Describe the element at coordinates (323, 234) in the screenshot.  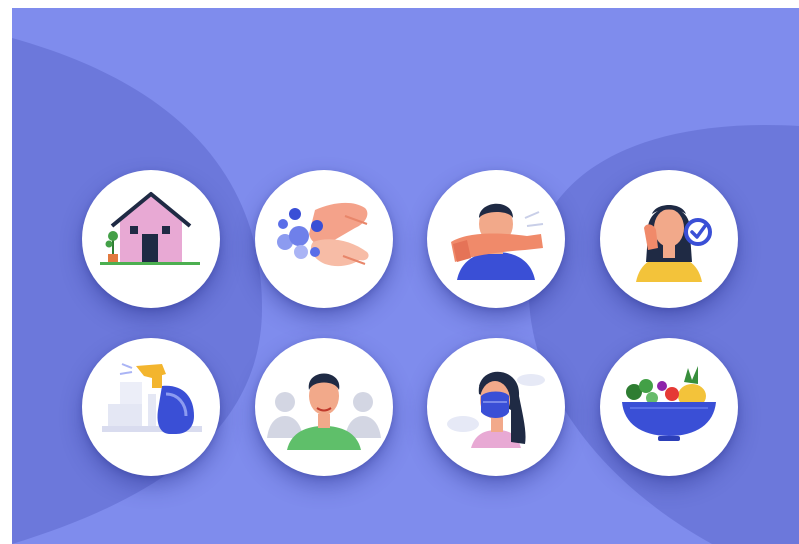
I see `hand-washing-icon` at that location.